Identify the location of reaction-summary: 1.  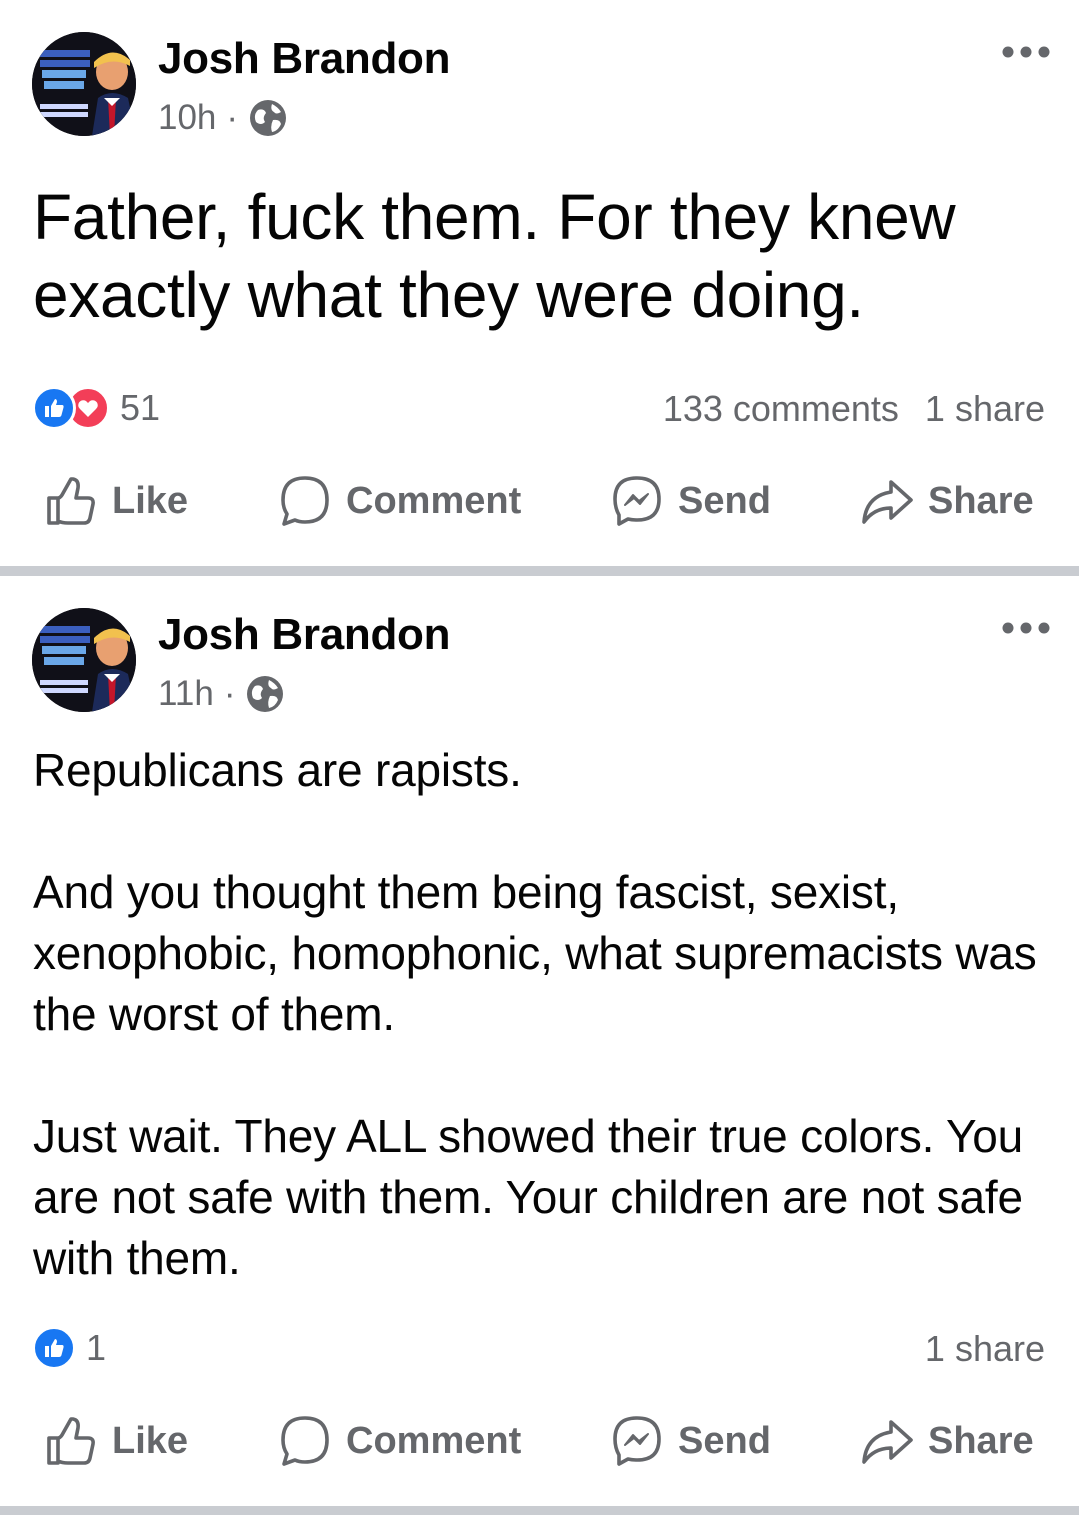
(69, 1348).